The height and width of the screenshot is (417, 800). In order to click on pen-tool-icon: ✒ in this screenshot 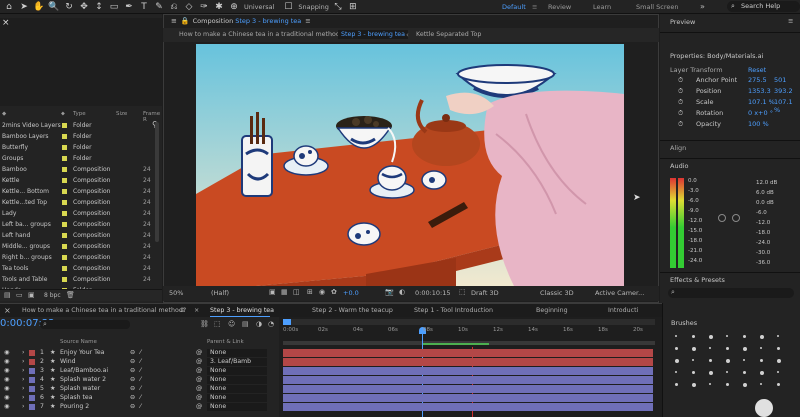, I will do `click(129, 7)`.